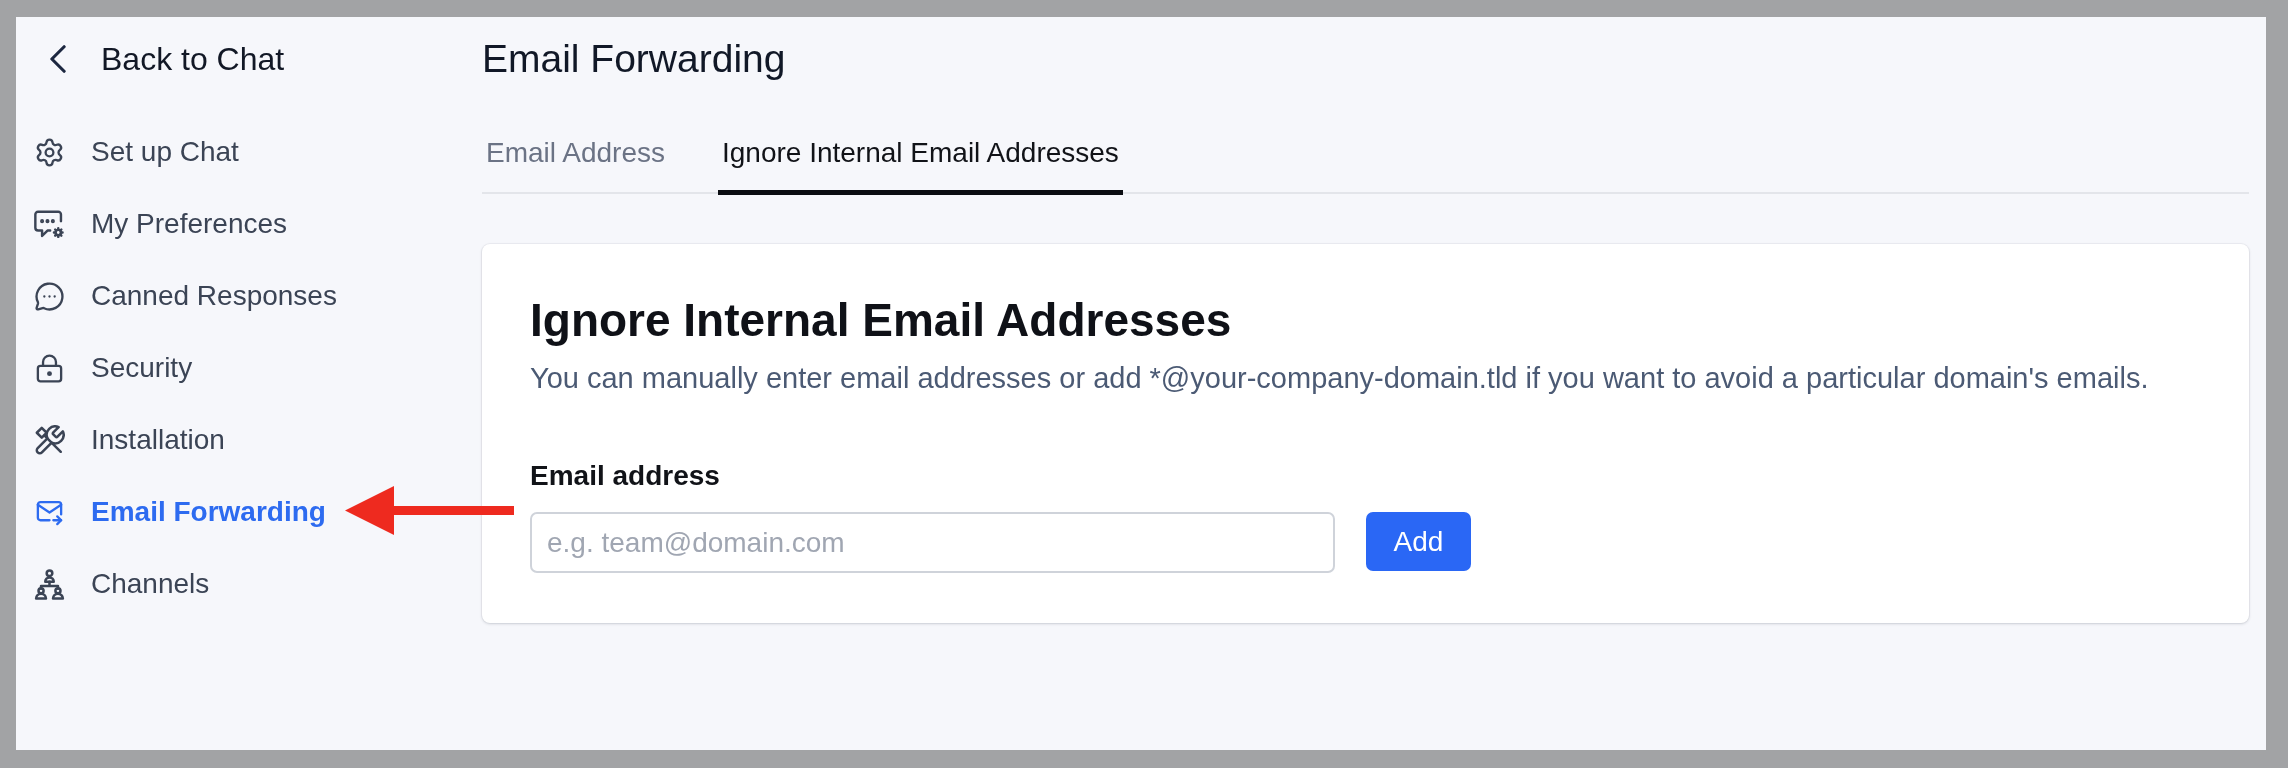 This screenshot has height=768, width=2288. I want to click on hammer-wrench-icon, so click(49, 440).